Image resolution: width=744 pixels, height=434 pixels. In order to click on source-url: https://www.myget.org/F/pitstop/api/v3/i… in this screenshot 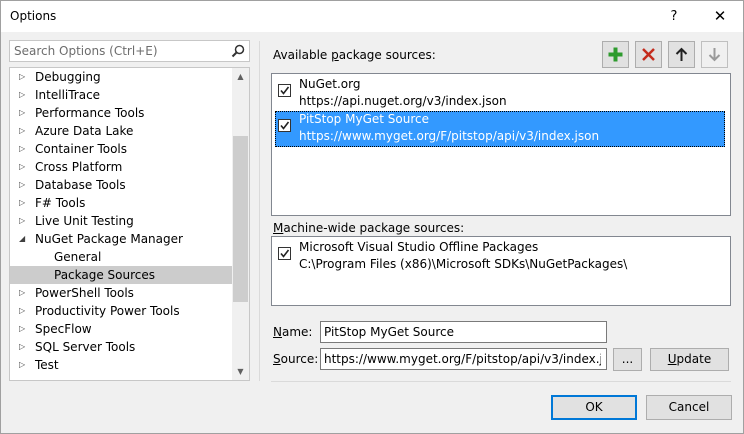, I will do `click(449, 136)`.